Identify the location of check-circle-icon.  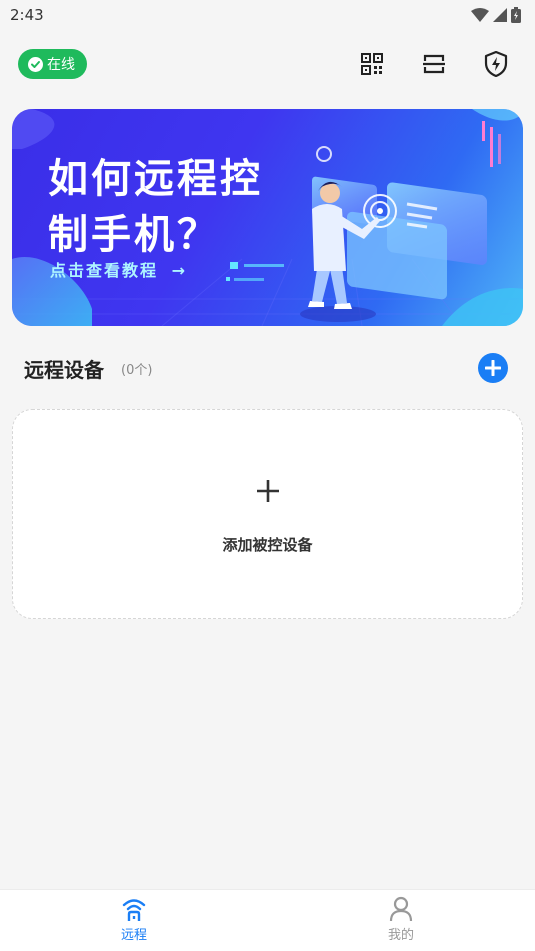
(35, 64).